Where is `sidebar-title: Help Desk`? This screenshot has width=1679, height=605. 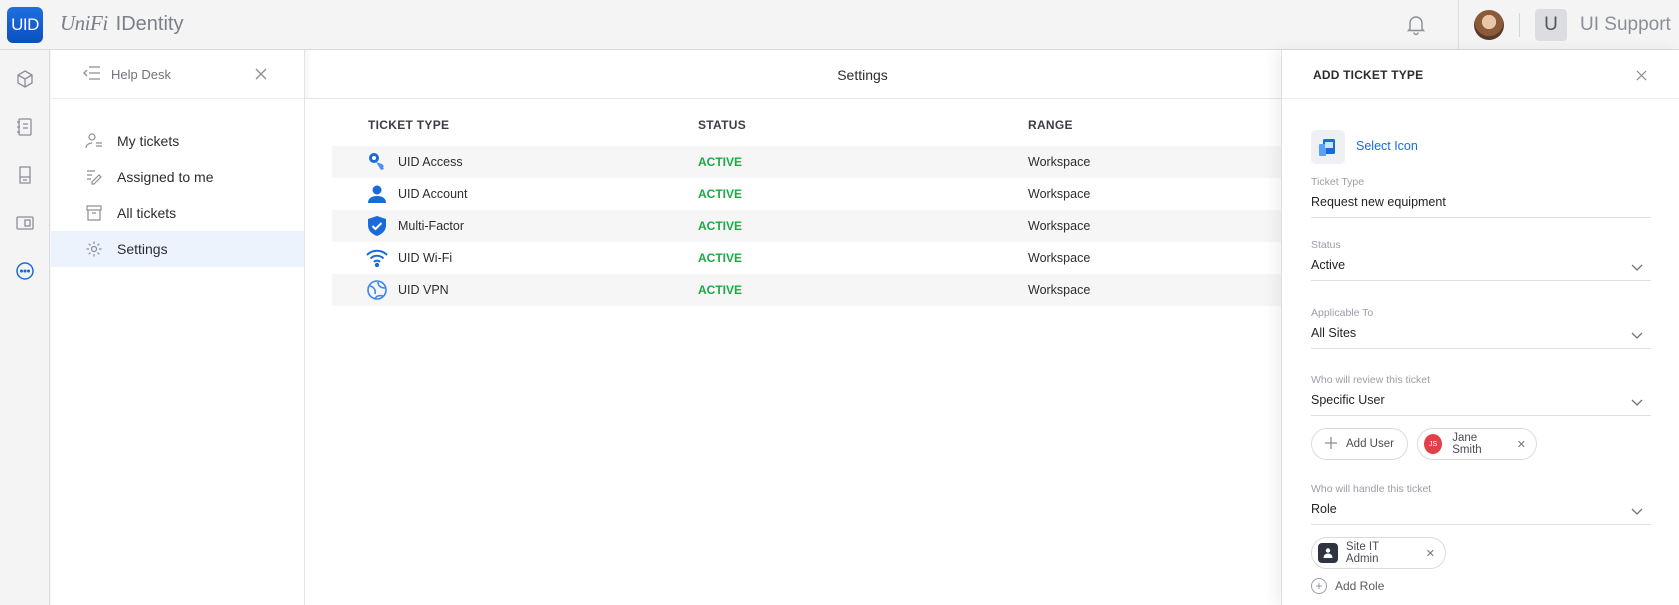 sidebar-title: Help Desk is located at coordinates (141, 74).